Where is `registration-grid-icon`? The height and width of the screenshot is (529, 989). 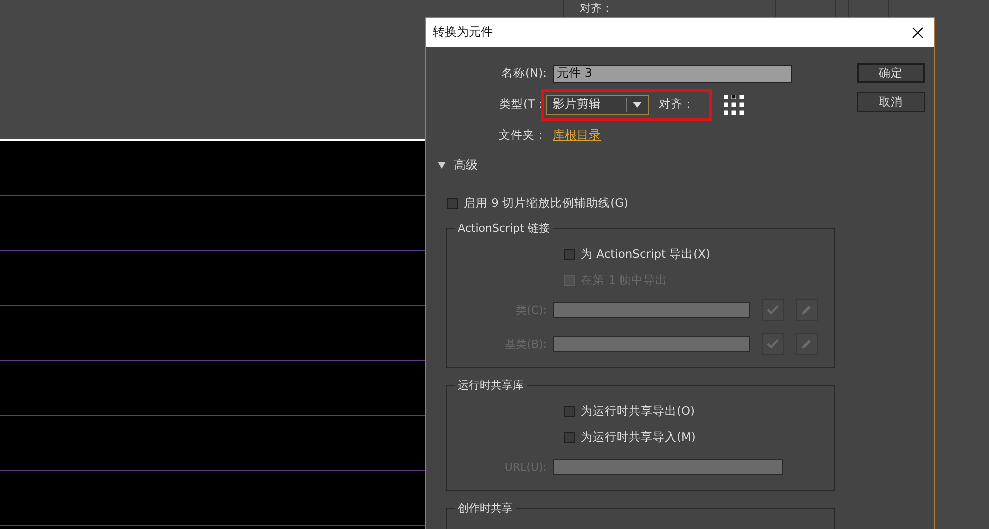
registration-grid-icon is located at coordinates (734, 104).